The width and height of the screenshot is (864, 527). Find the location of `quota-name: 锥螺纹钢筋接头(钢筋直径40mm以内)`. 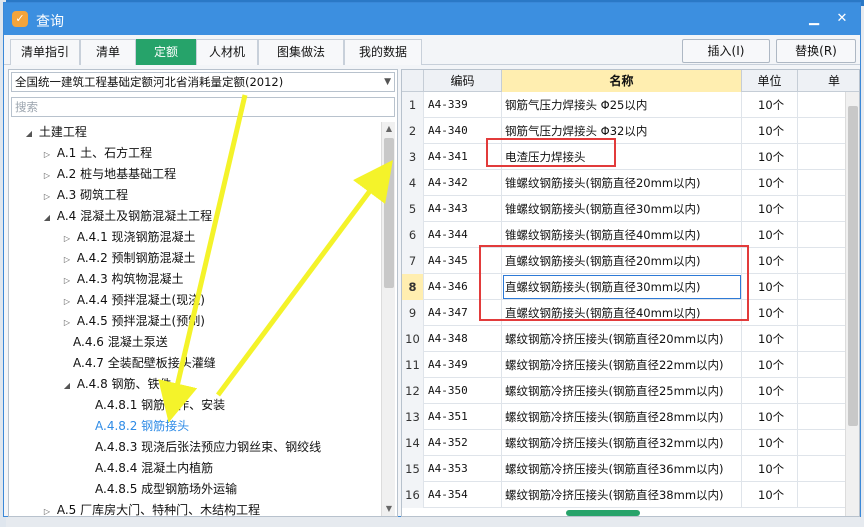

quota-name: 锥螺纹钢筋接头(钢筋直径40mm以内) is located at coordinates (622, 235).